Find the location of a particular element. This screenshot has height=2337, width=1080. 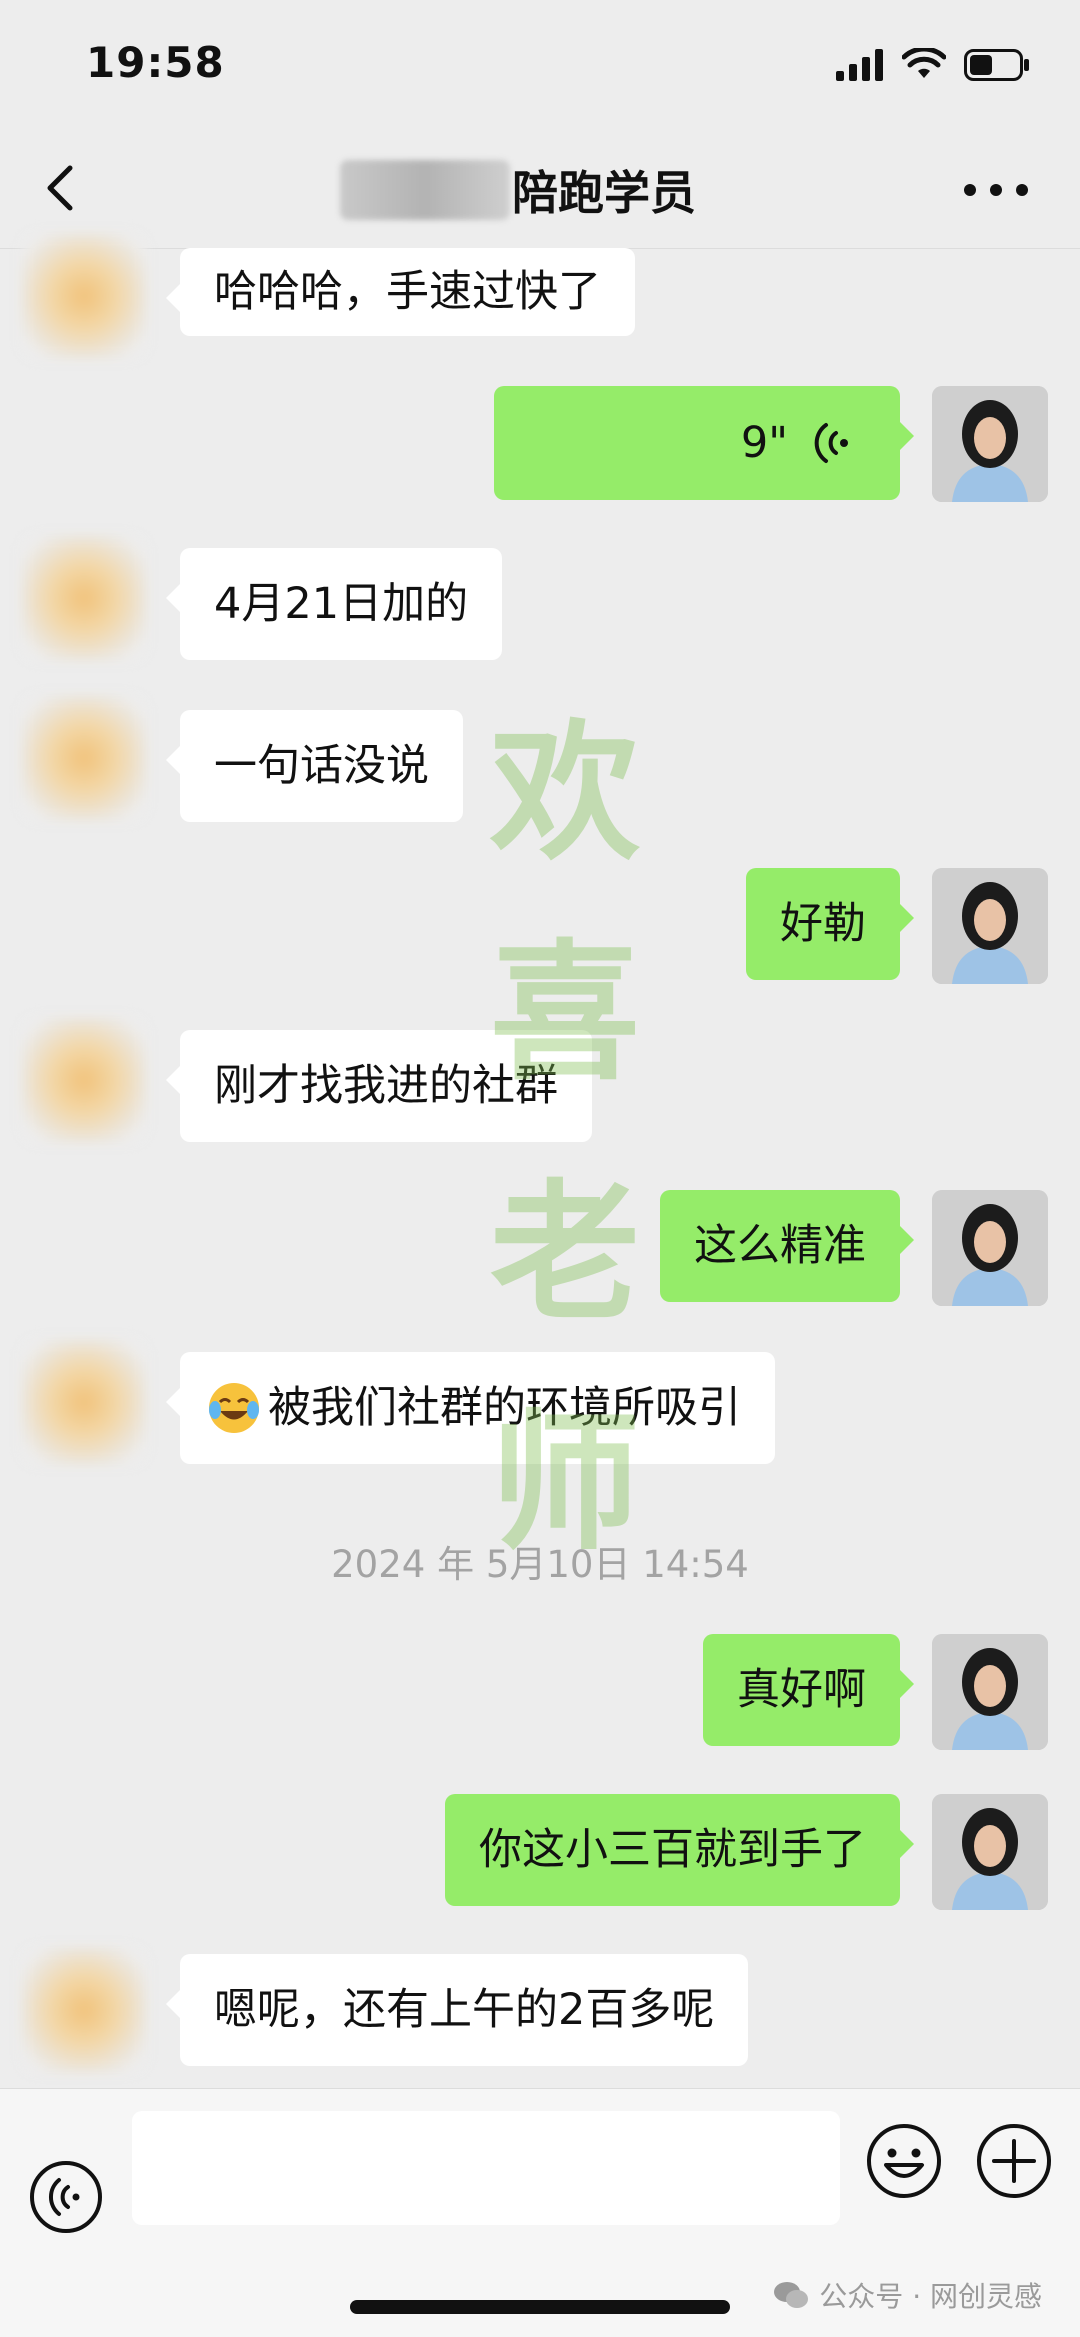

watermark-char: 老 is located at coordinates (564, 1253).